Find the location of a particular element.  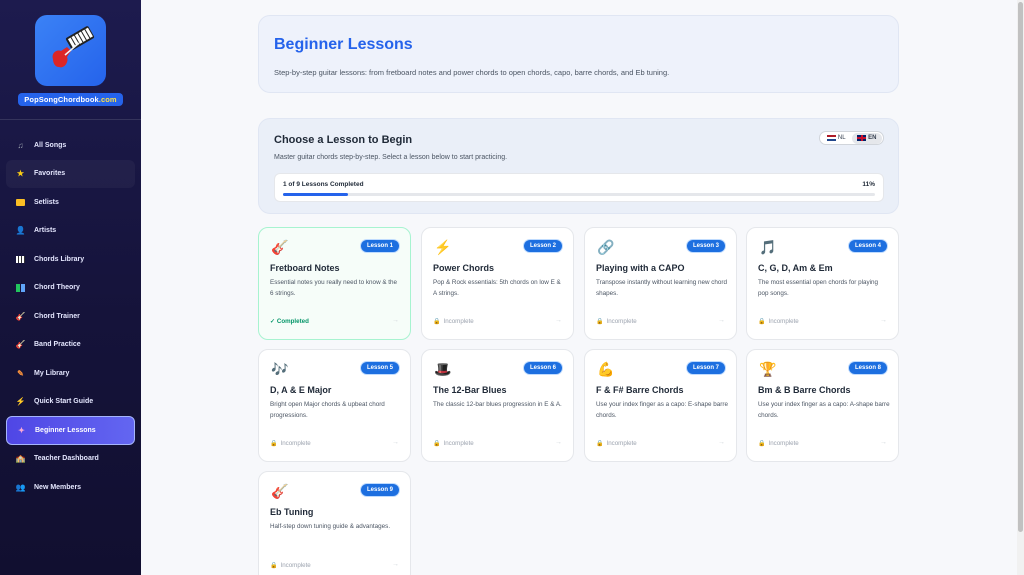

progress-track is located at coordinates (579, 194).